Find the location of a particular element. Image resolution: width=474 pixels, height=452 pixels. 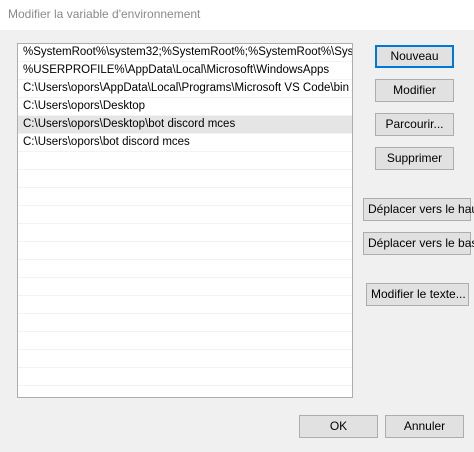

title-bar: Modifier la variable d'environnement is located at coordinates (237, 15).